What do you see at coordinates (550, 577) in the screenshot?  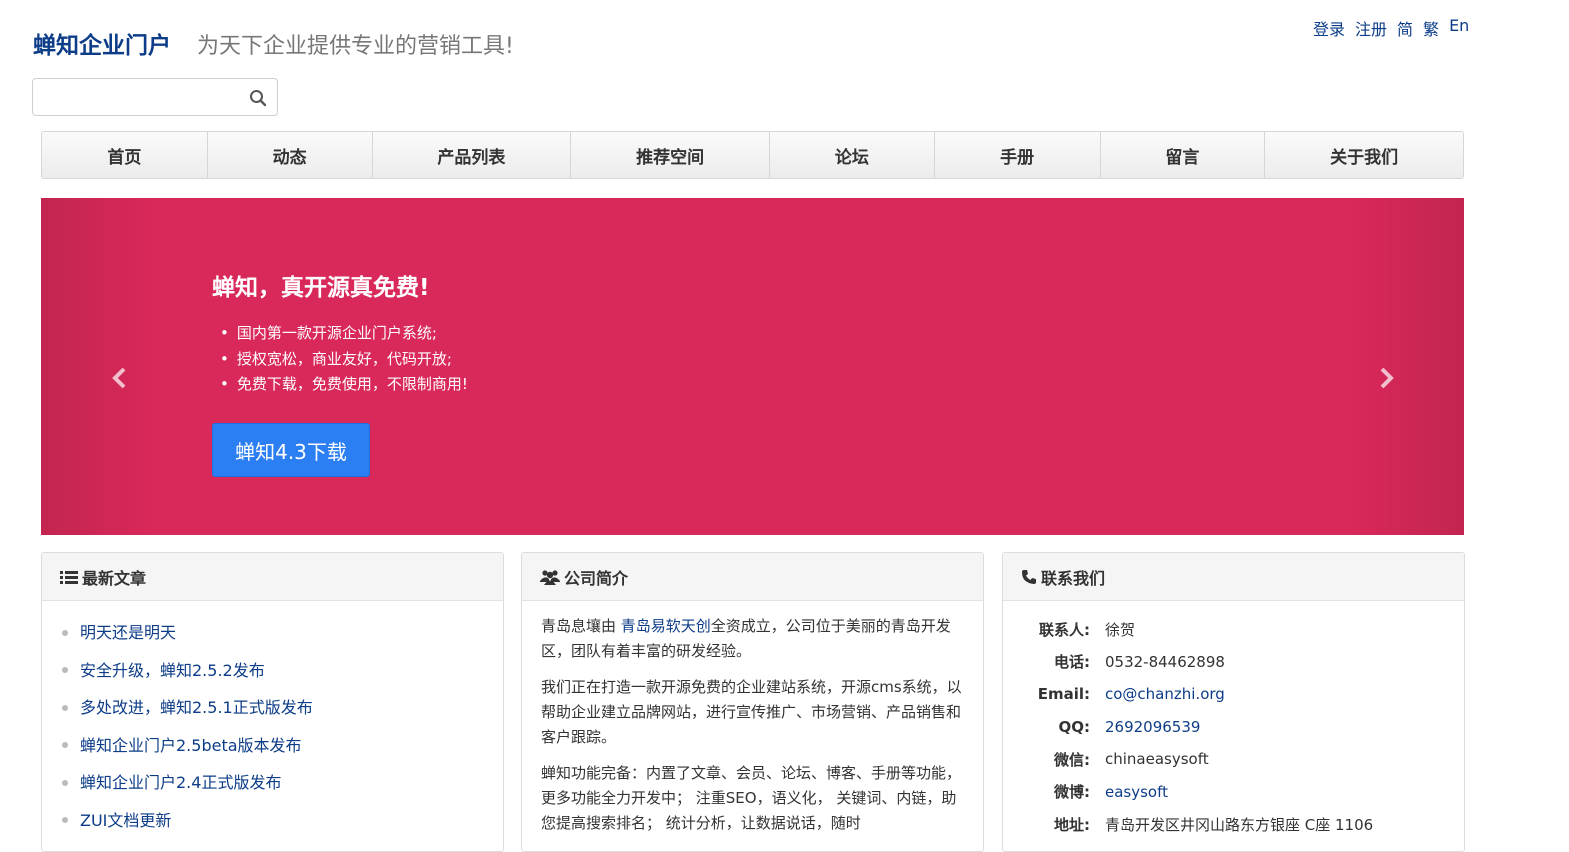 I see `users-icon` at bounding box center [550, 577].